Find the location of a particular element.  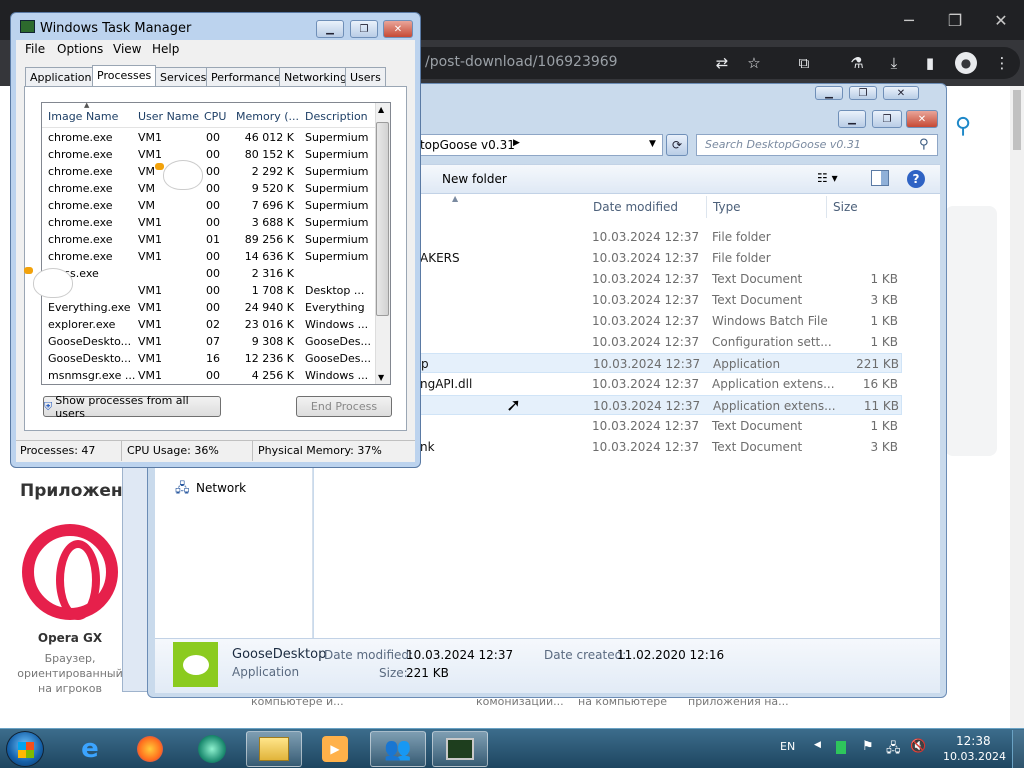

clock-time: 12:38 is located at coordinates (973, 741).